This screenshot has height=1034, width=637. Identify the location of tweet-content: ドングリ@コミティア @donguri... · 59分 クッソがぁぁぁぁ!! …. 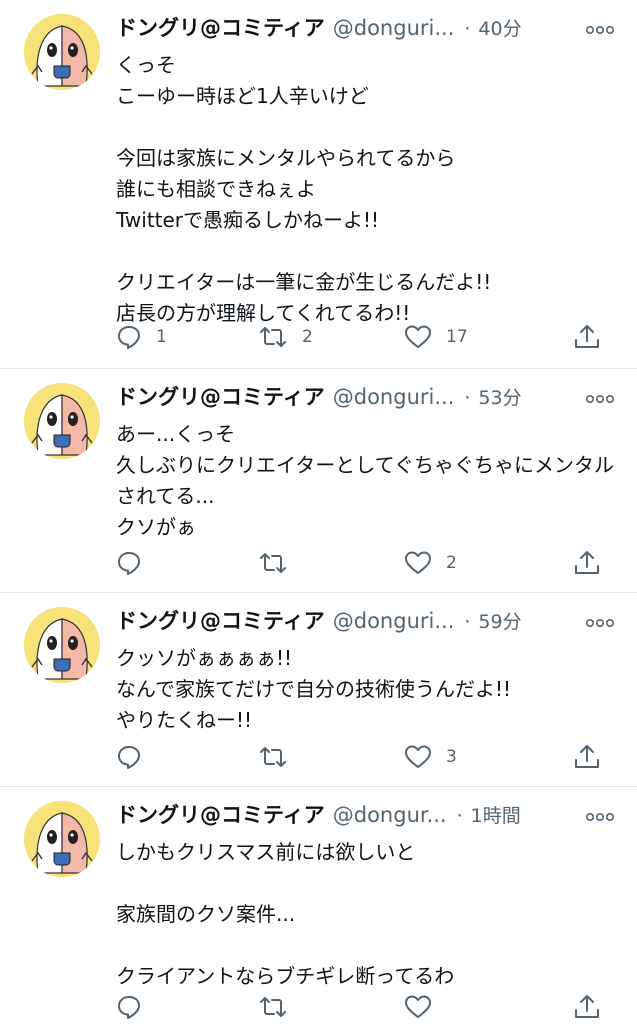
(365, 670).